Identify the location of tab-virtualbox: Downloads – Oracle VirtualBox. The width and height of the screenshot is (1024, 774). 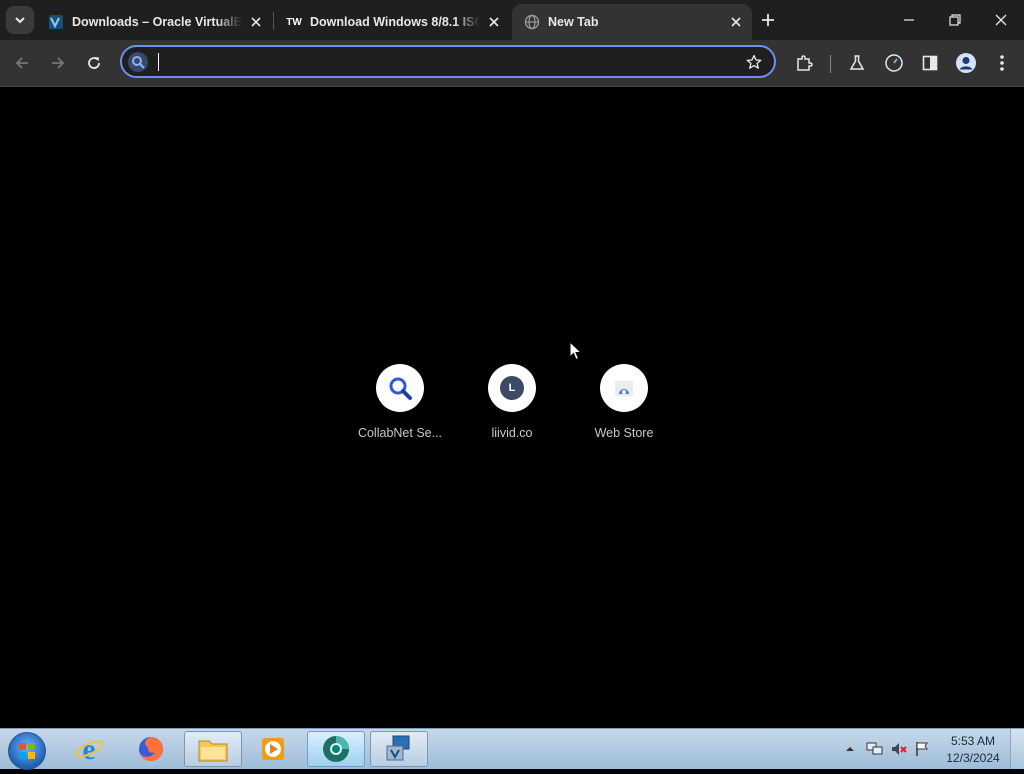
(154, 22).